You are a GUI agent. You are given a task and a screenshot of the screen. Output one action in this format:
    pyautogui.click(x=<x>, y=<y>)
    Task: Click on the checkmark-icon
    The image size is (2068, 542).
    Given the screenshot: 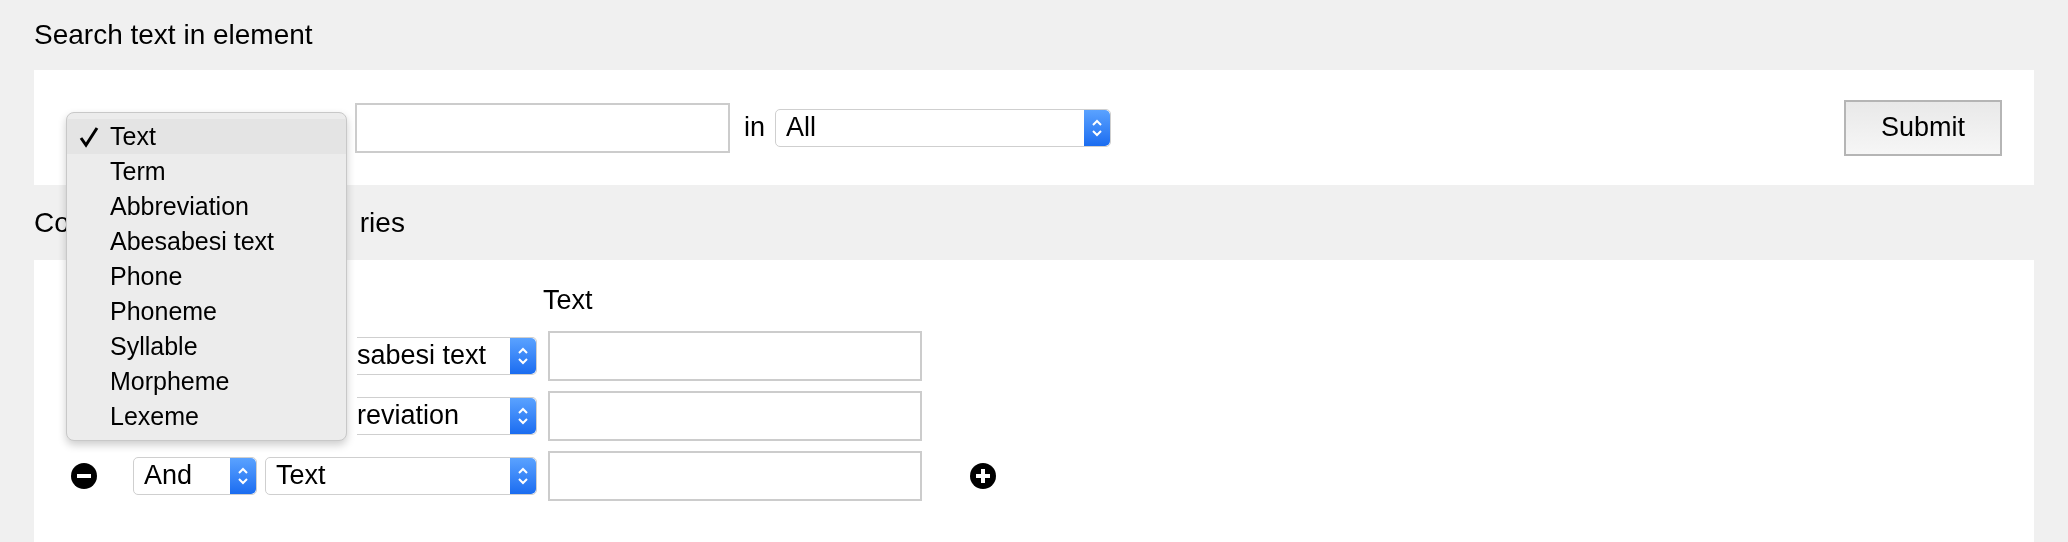 What is the action you would take?
    pyautogui.click(x=89, y=136)
    